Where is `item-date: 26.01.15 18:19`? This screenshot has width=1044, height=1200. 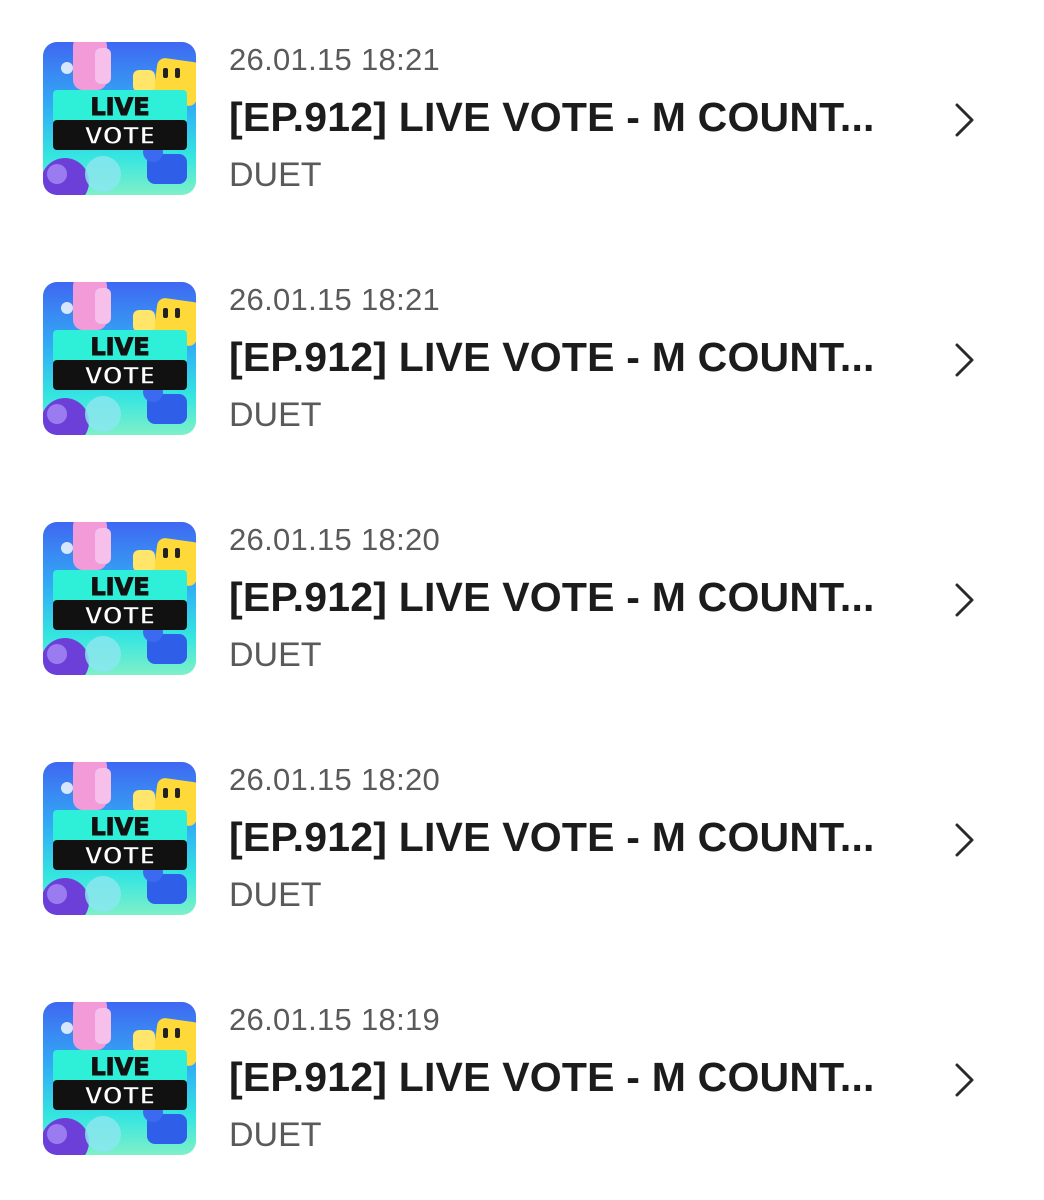
item-date: 26.01.15 18:19 is located at coordinates (335, 1019).